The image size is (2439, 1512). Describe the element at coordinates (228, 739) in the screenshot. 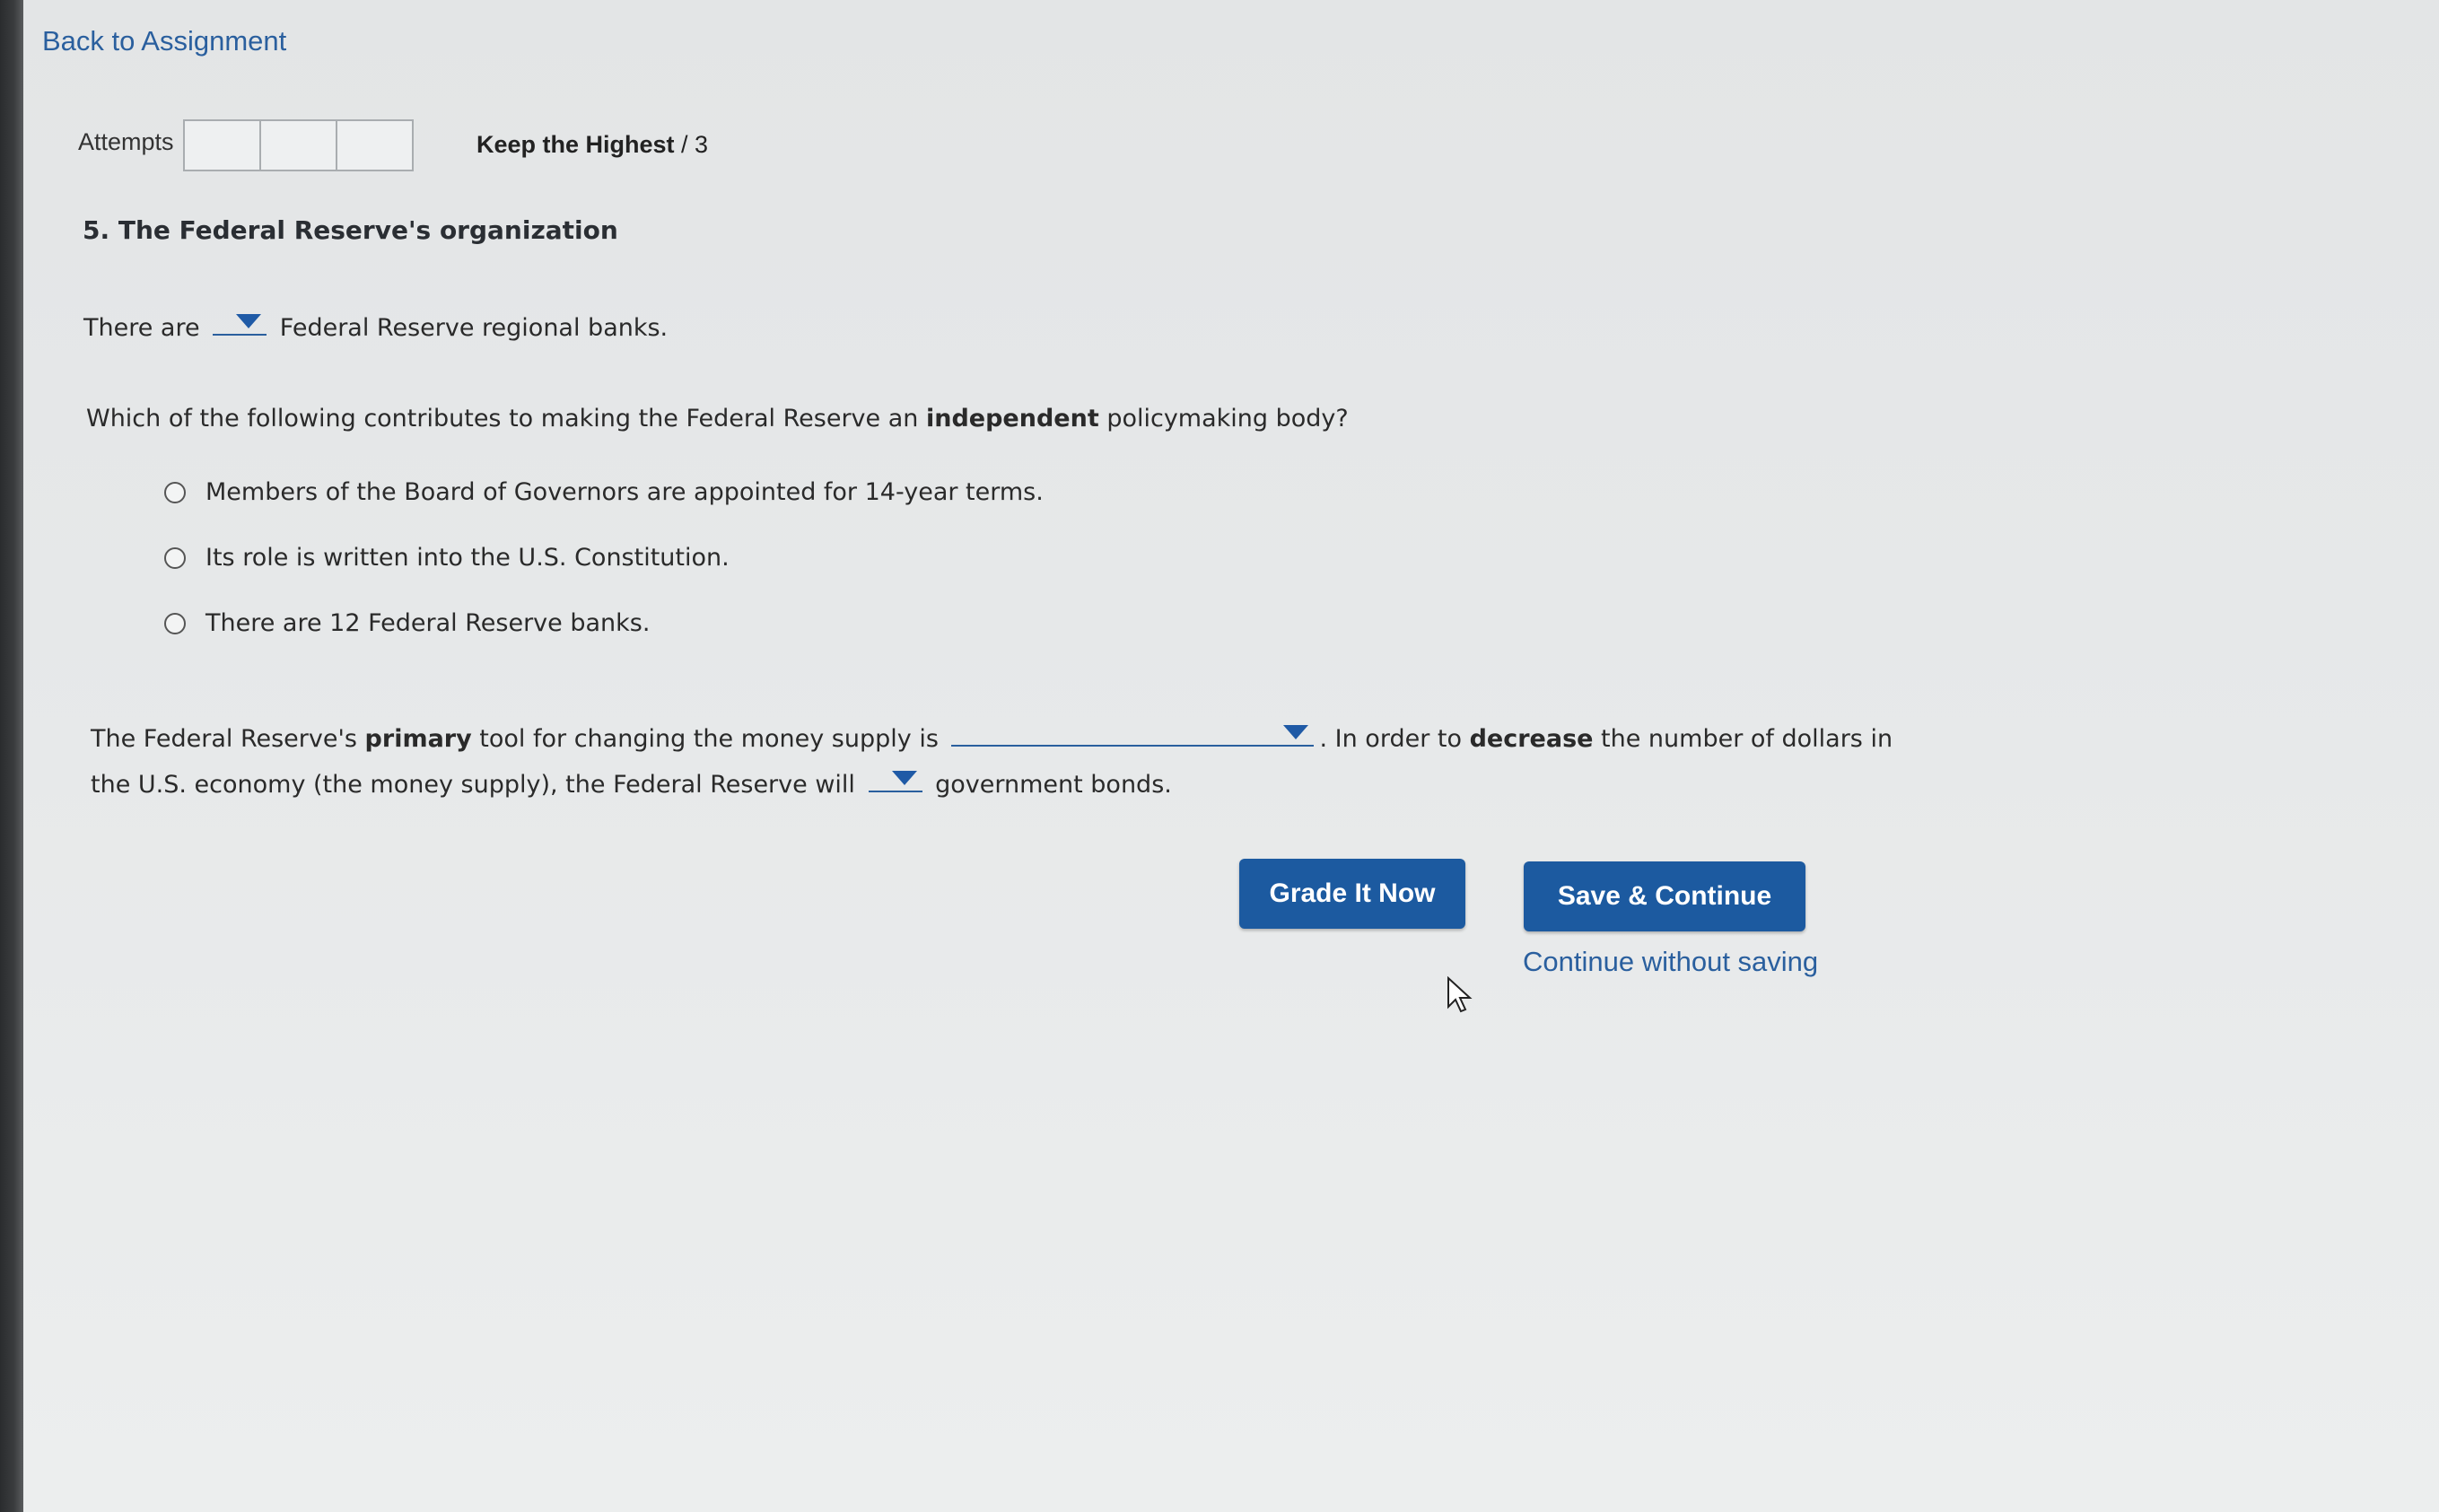

I see `tool-line-before: The Federal Reserve's` at that location.